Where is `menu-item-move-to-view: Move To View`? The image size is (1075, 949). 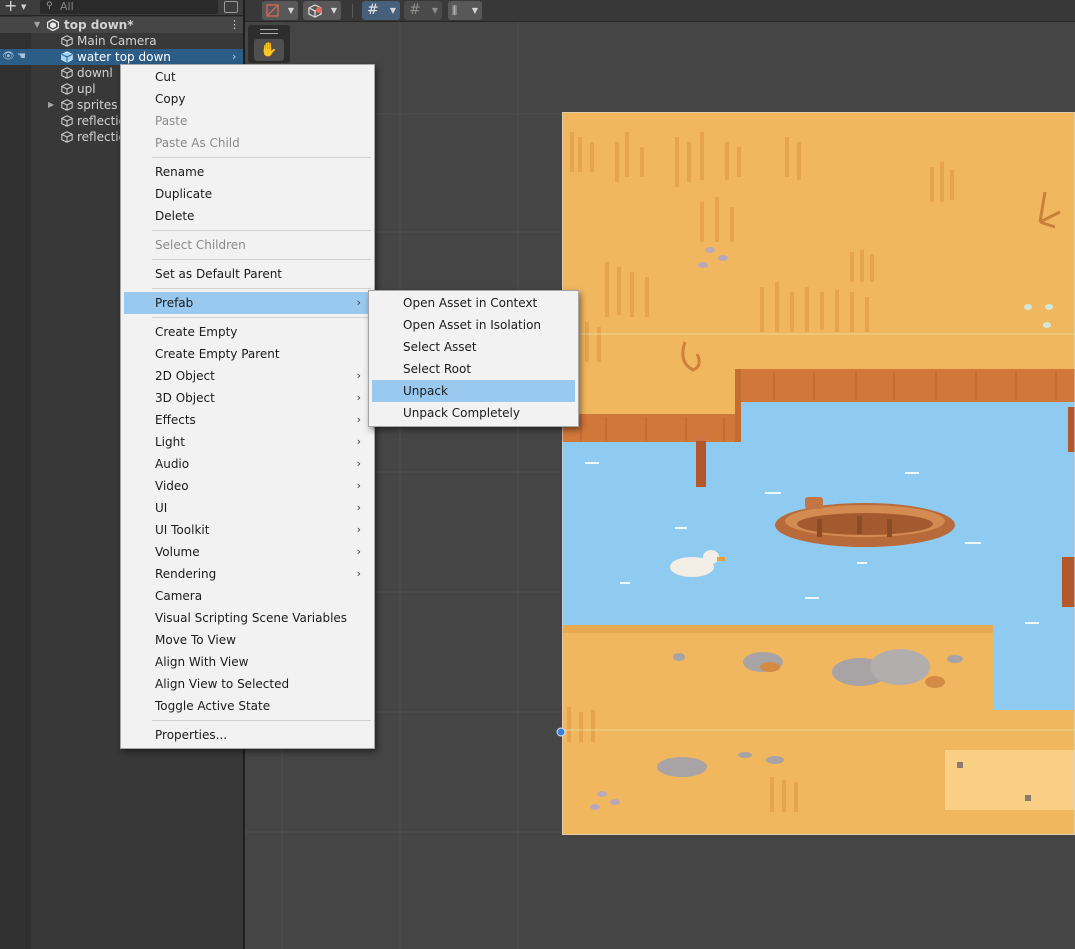 menu-item-move-to-view: Move To View is located at coordinates (247, 640).